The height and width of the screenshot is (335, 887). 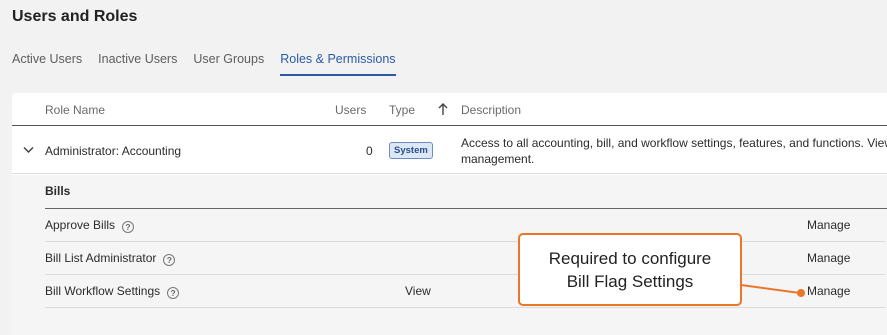 I want to click on permission-label: Bill List Administrator, so click(x=101, y=258).